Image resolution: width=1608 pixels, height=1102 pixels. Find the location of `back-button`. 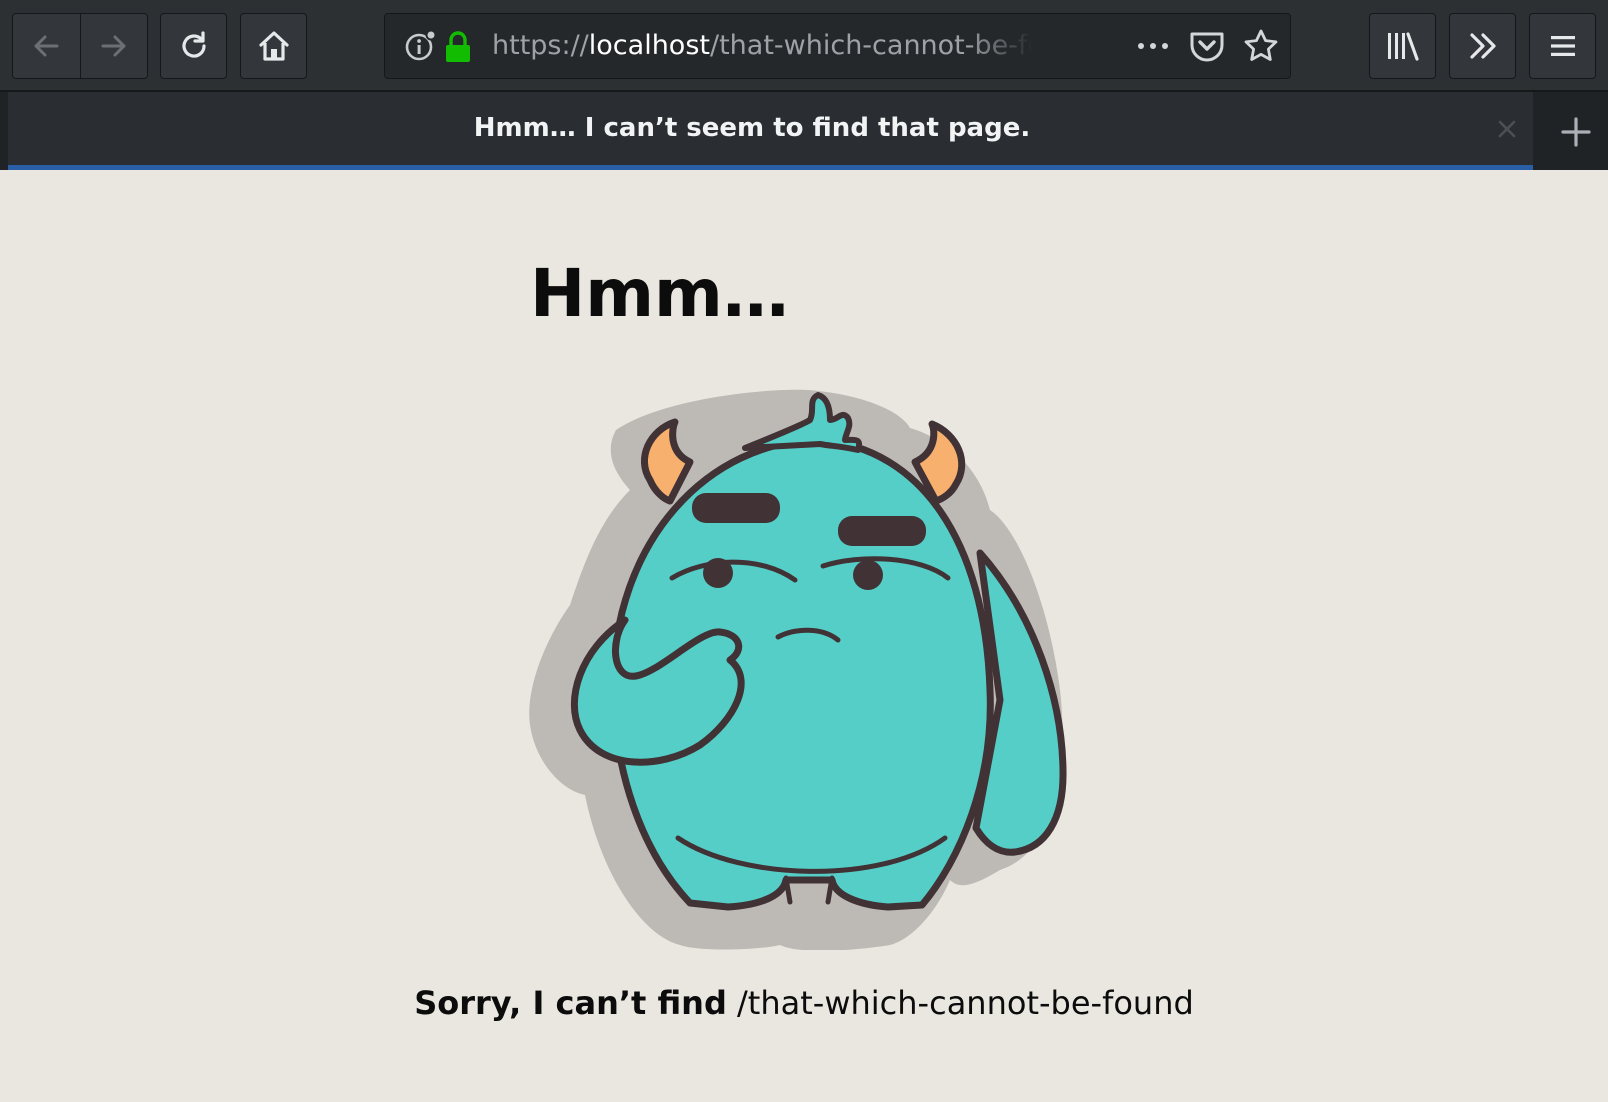

back-button is located at coordinates (46, 46).